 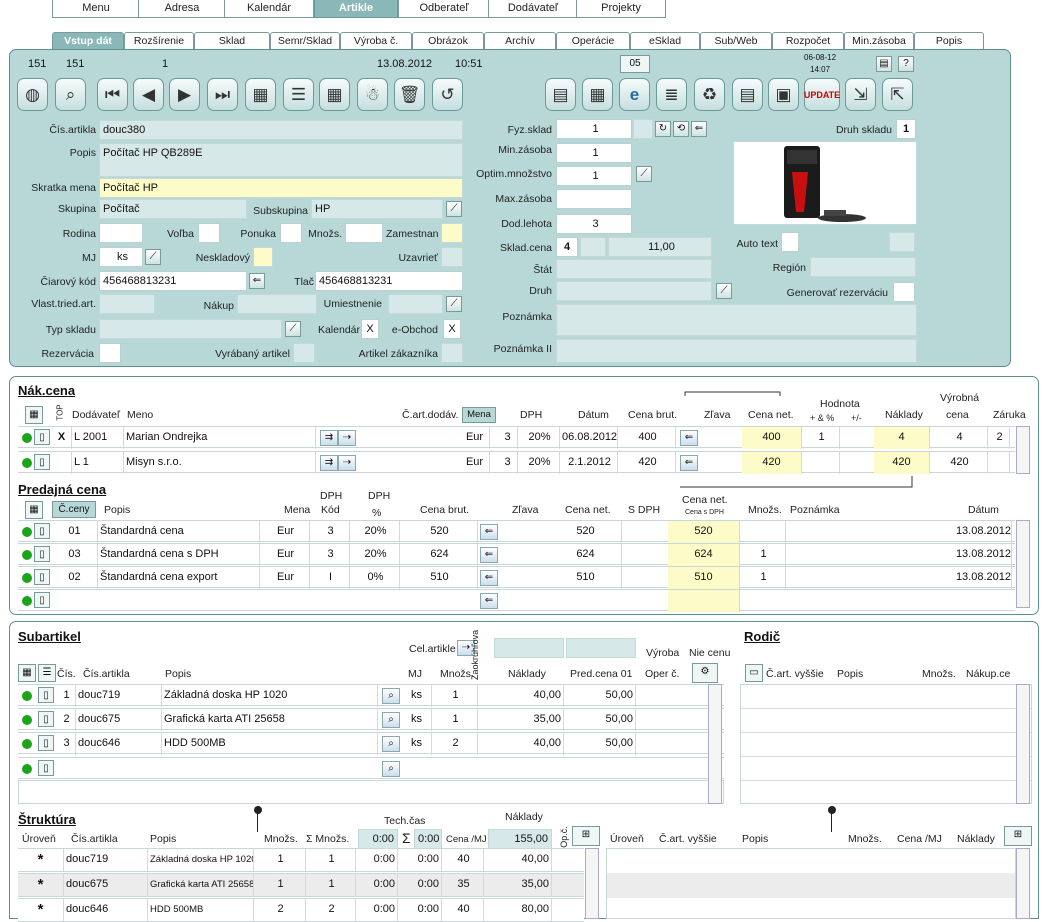 What do you see at coordinates (293, 329) in the screenshot?
I see `typ-picker-icon: ⟋` at bounding box center [293, 329].